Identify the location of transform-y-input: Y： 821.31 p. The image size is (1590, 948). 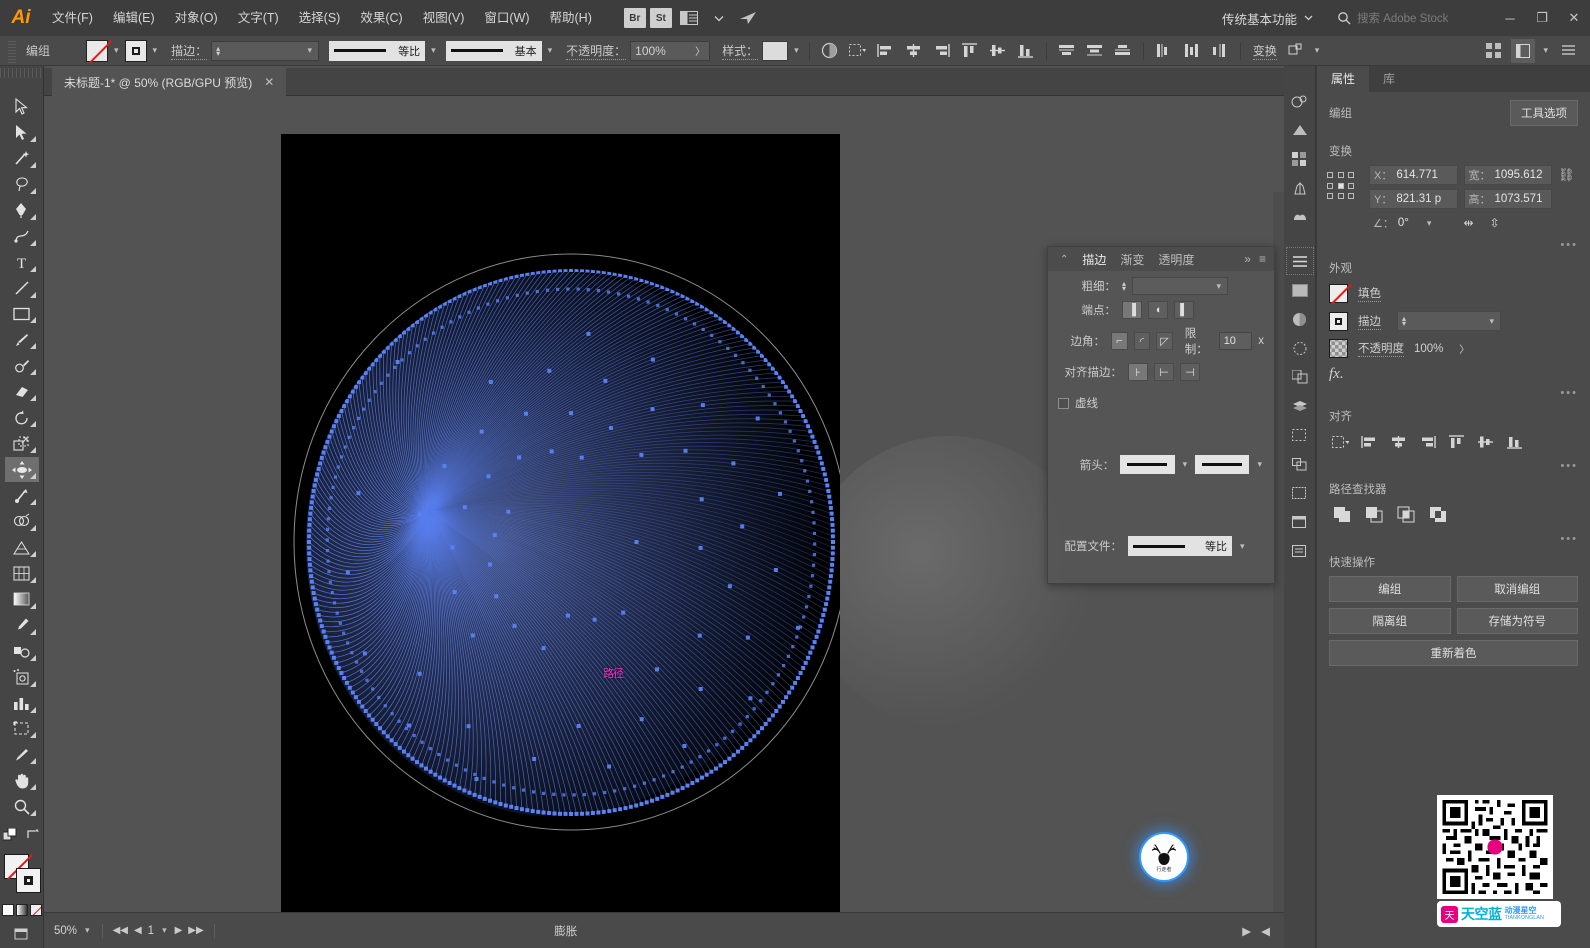
(1413, 199).